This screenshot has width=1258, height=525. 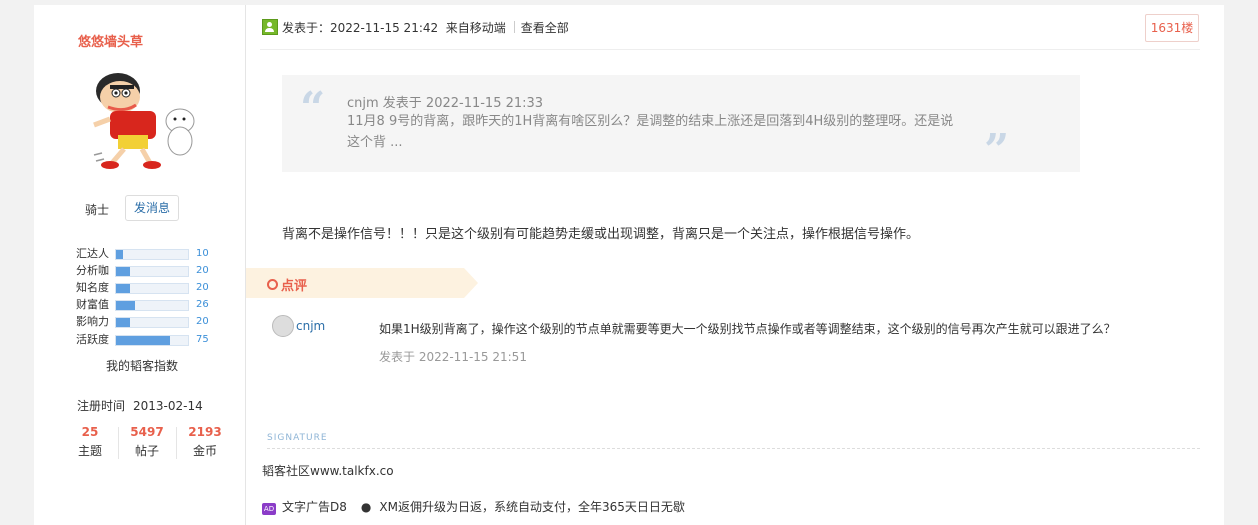 I want to click on stat-label: 财富值, so click(x=92, y=304).